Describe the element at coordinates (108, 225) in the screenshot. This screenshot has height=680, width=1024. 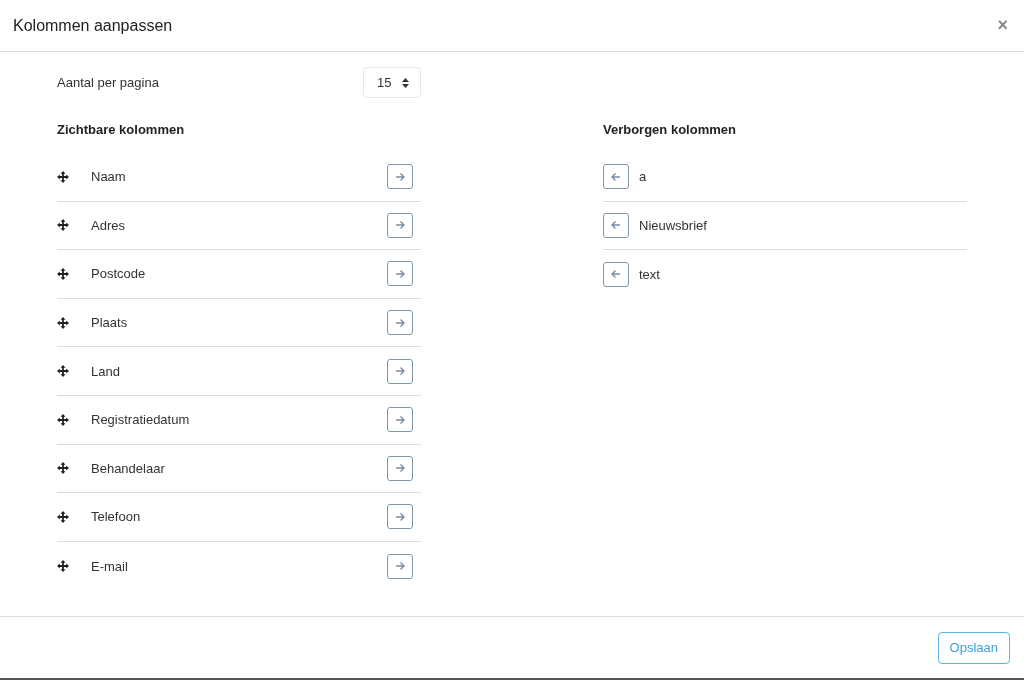
I see `column-name: Adres` at that location.